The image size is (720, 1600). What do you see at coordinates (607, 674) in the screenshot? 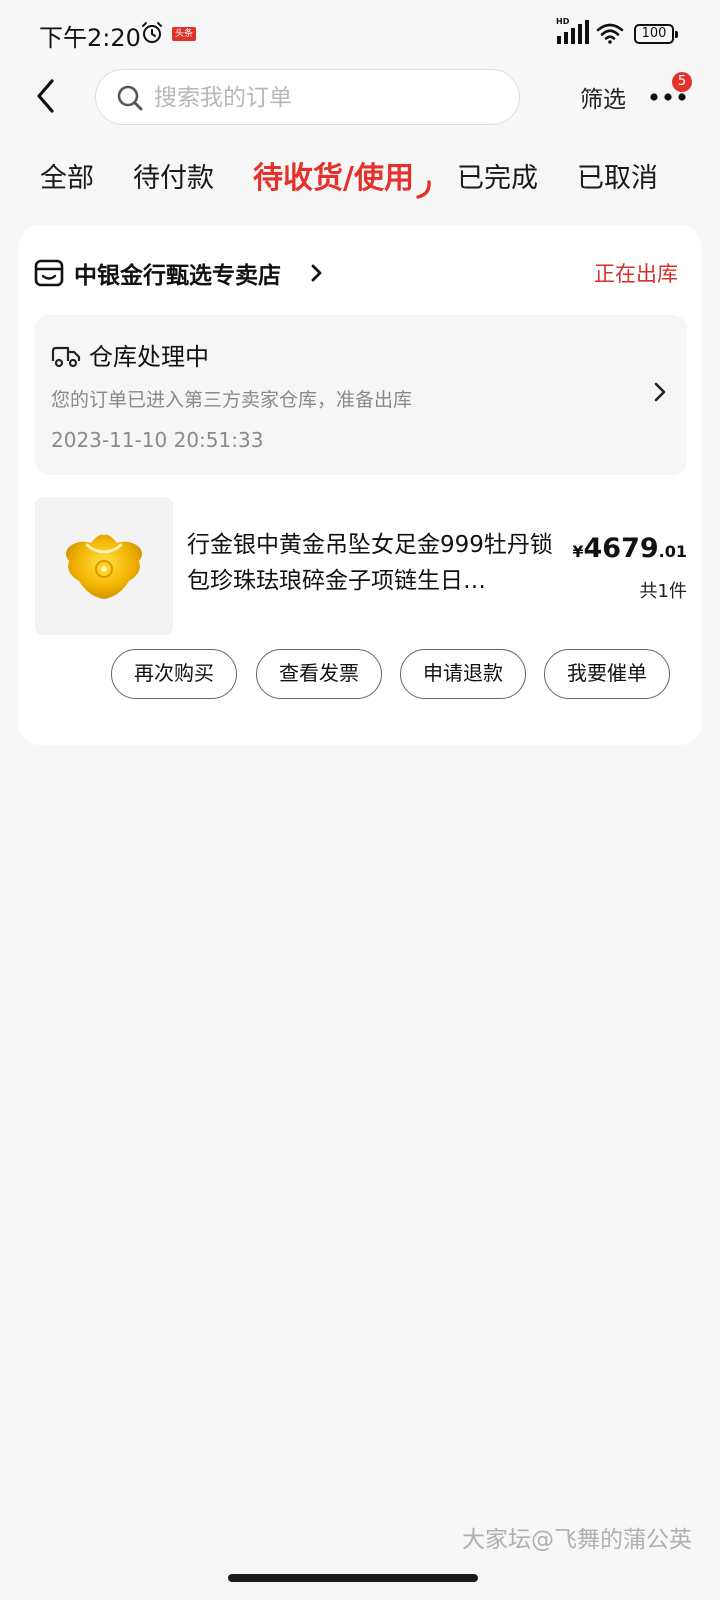
I see `urge-shipment-button: 我要催单` at bounding box center [607, 674].